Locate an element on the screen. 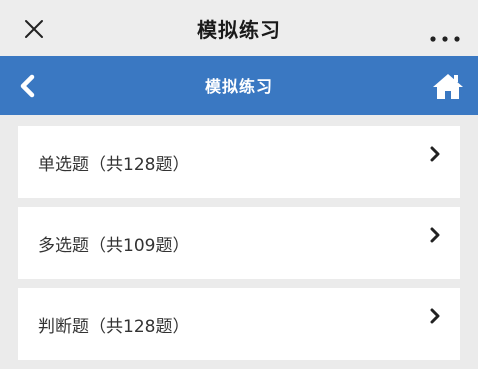 This screenshot has height=369, width=478. item-label: 单选题（共128题） is located at coordinates (114, 165).